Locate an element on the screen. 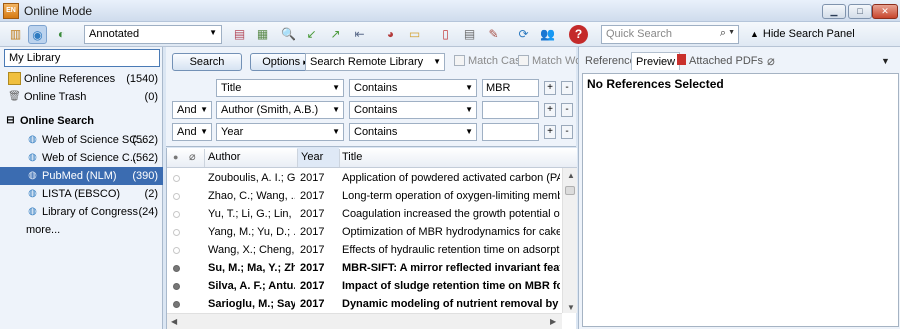 Image resolution: width=900 pixels, height=329 pixels. import-icon: ▦ is located at coordinates (262, 34).